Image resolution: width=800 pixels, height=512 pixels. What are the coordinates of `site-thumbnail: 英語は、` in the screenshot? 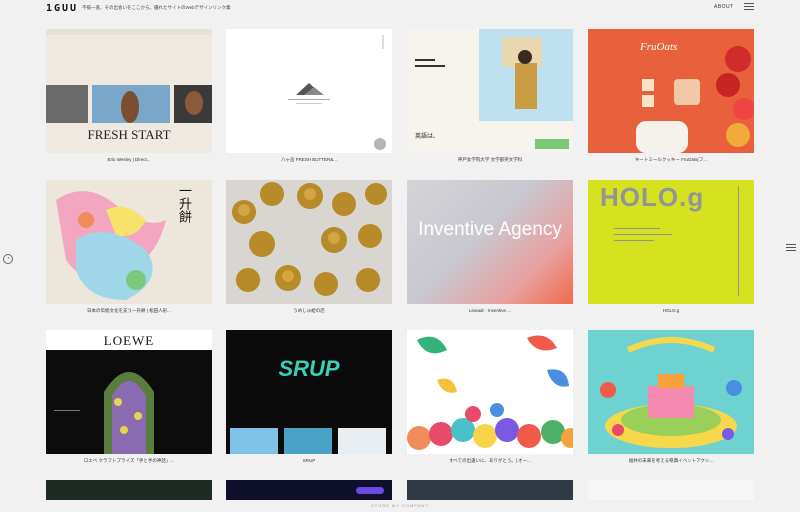 It's located at (490, 91).